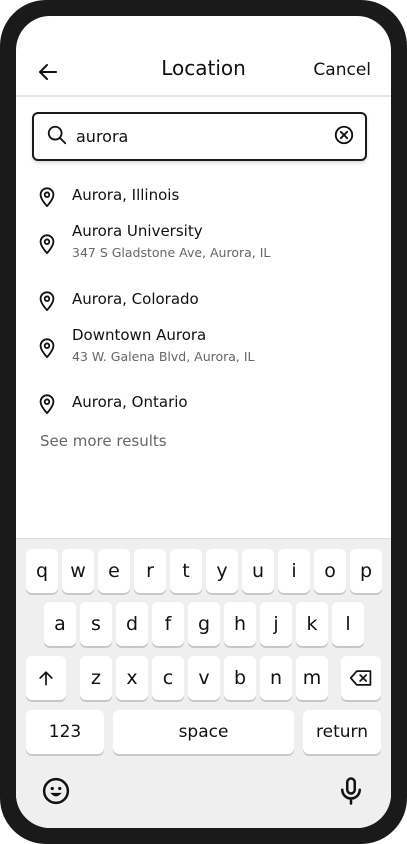 The image size is (407, 844). Describe the element at coordinates (222, 571) in the screenshot. I see `key-y: y` at that location.